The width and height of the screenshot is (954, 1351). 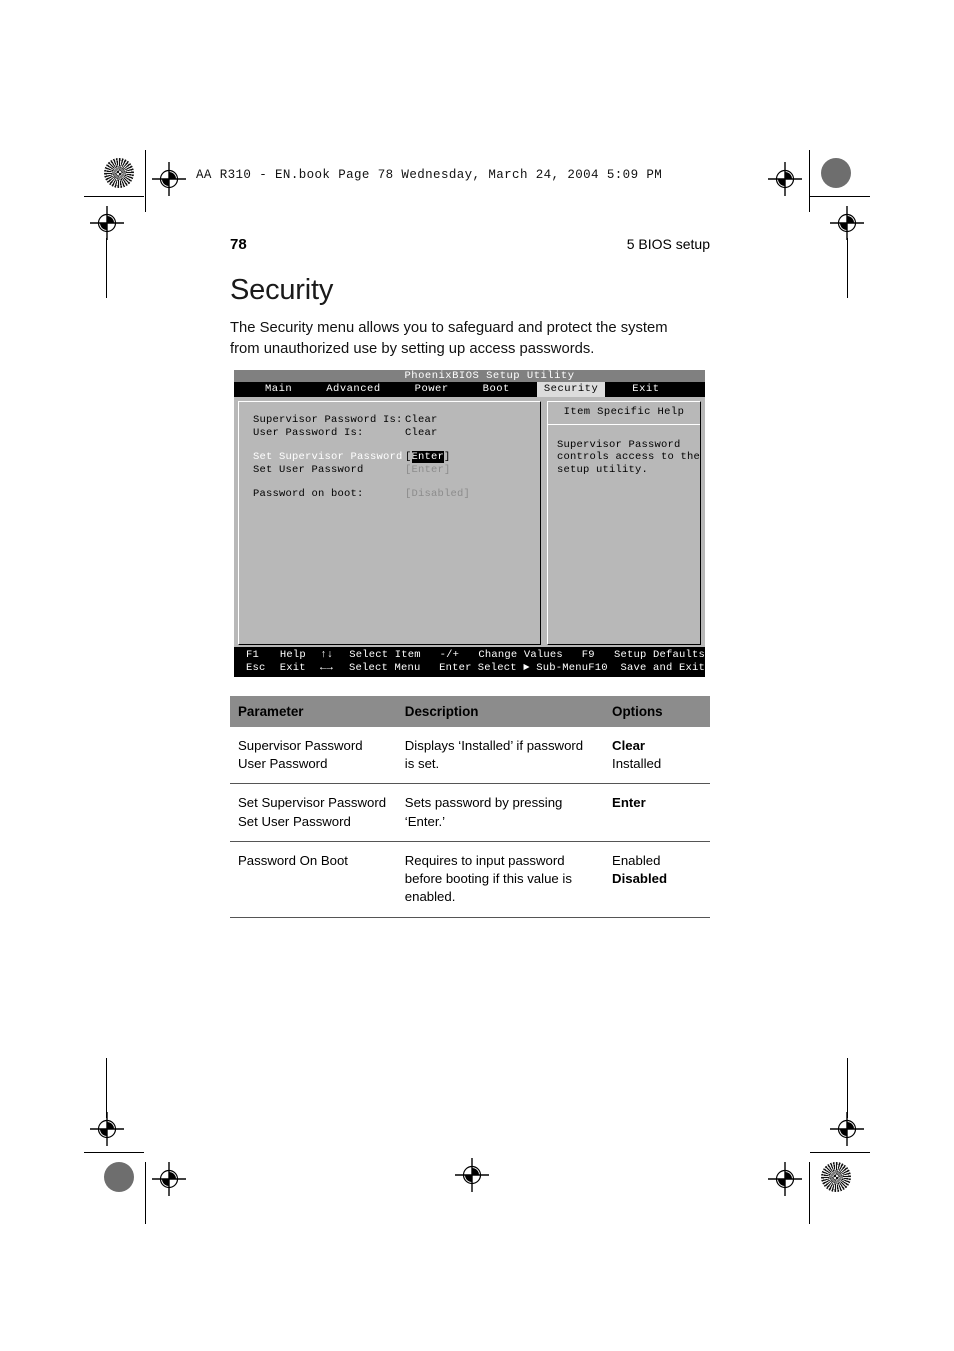 I want to click on field-supervisor-password-is: Supervisor Password Is: Clear, so click(x=396, y=420).